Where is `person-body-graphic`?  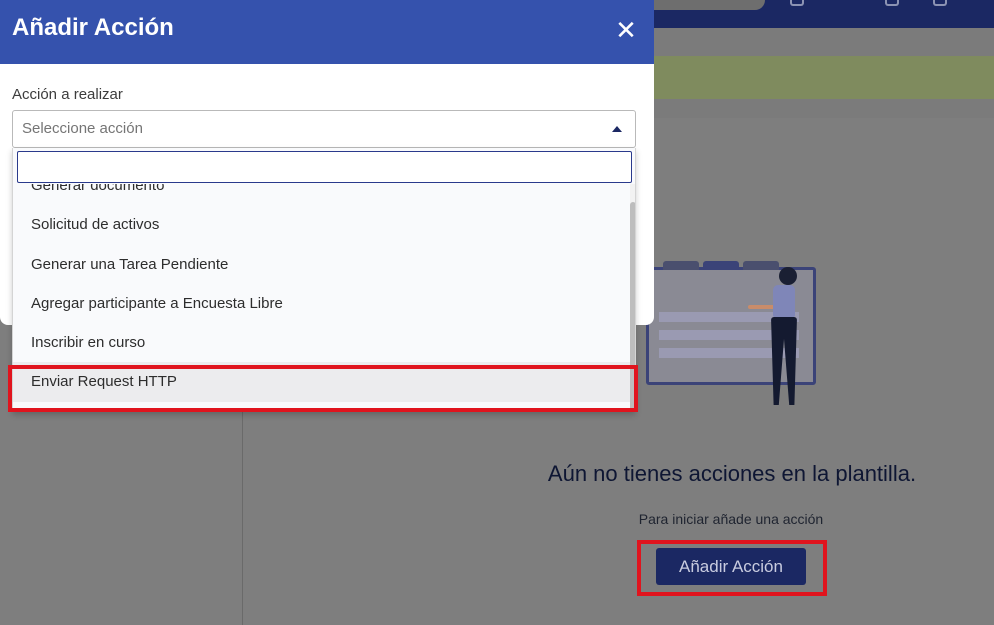 person-body-graphic is located at coordinates (784, 301).